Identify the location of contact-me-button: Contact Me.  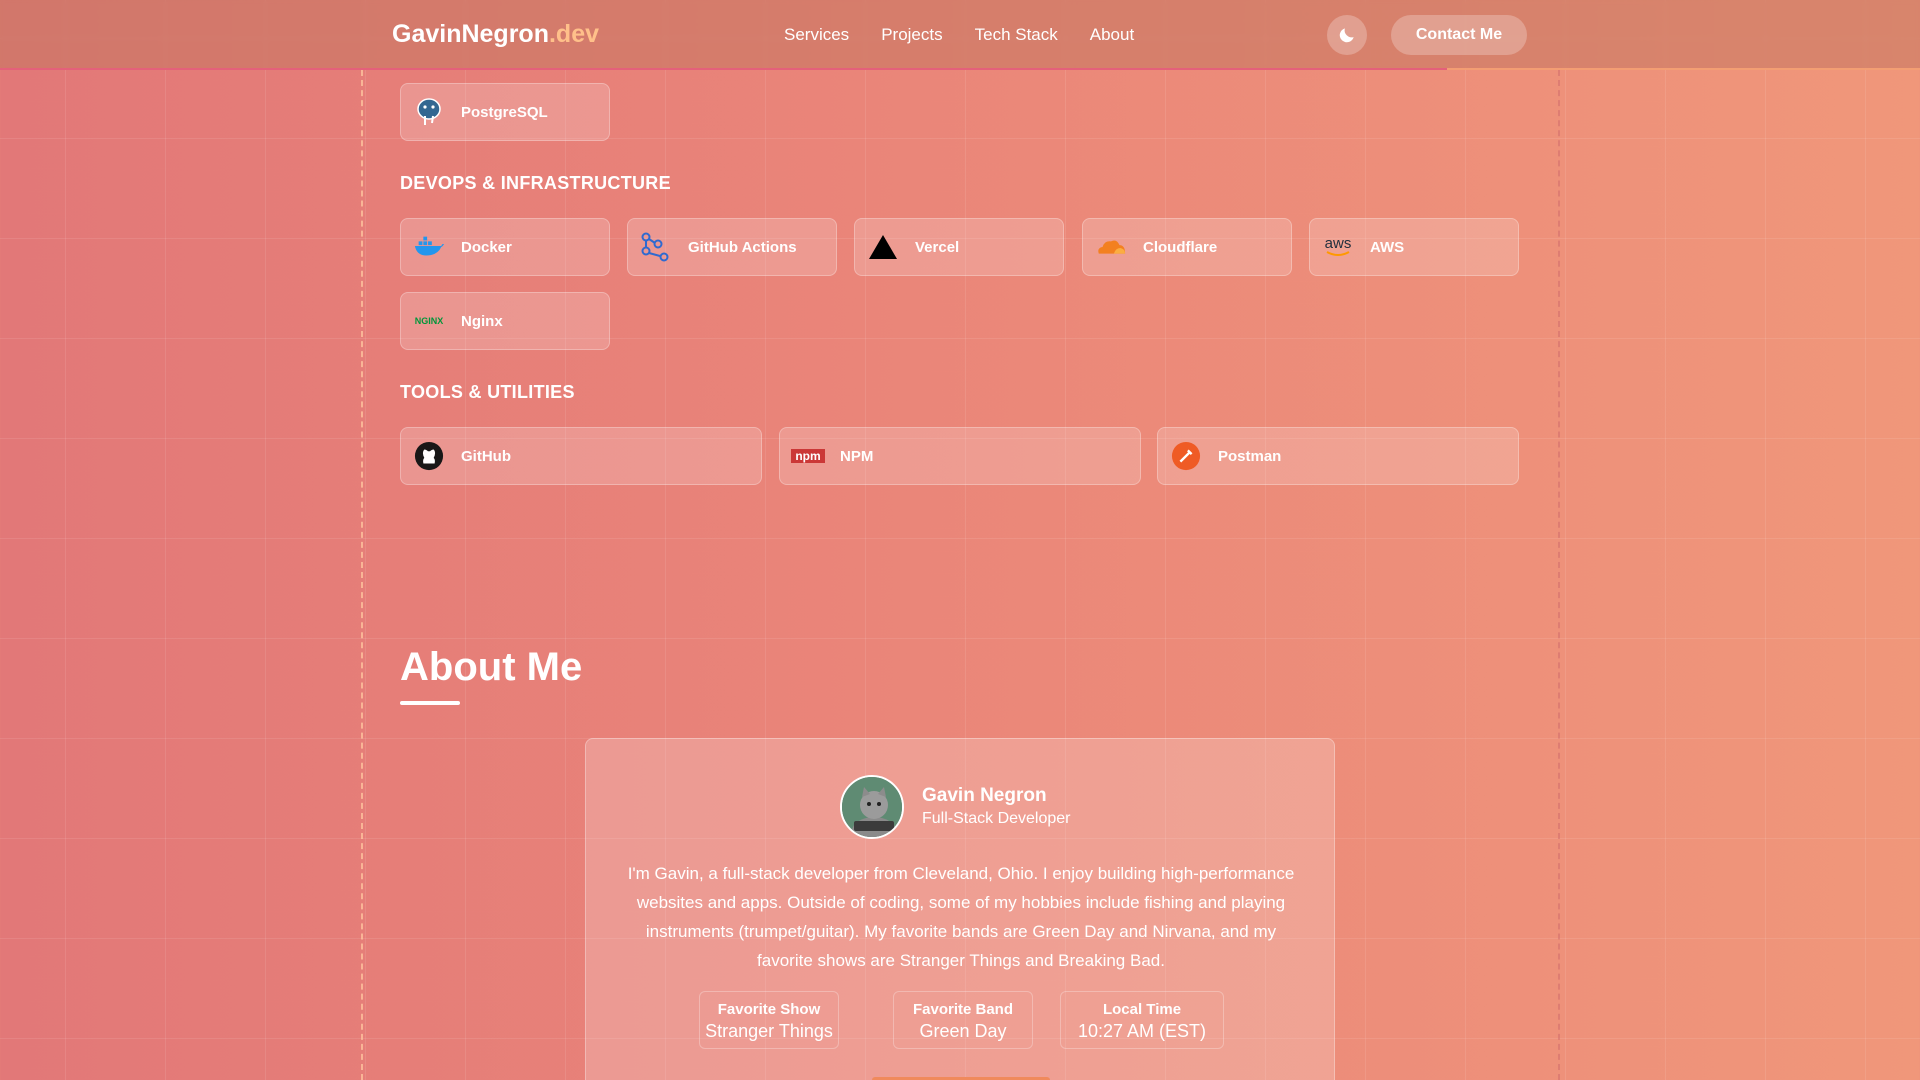
(1459, 35).